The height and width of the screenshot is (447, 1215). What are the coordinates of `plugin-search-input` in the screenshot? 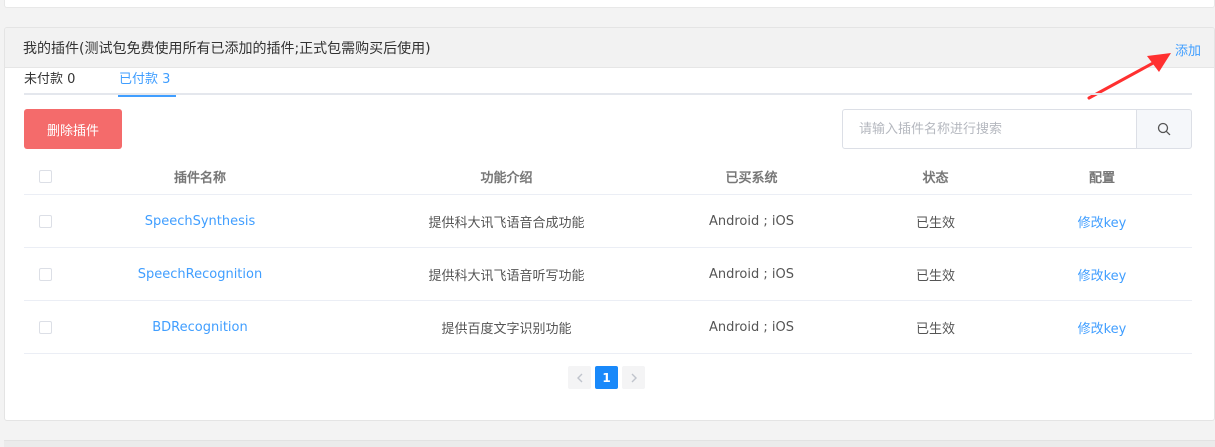 It's located at (989, 129).